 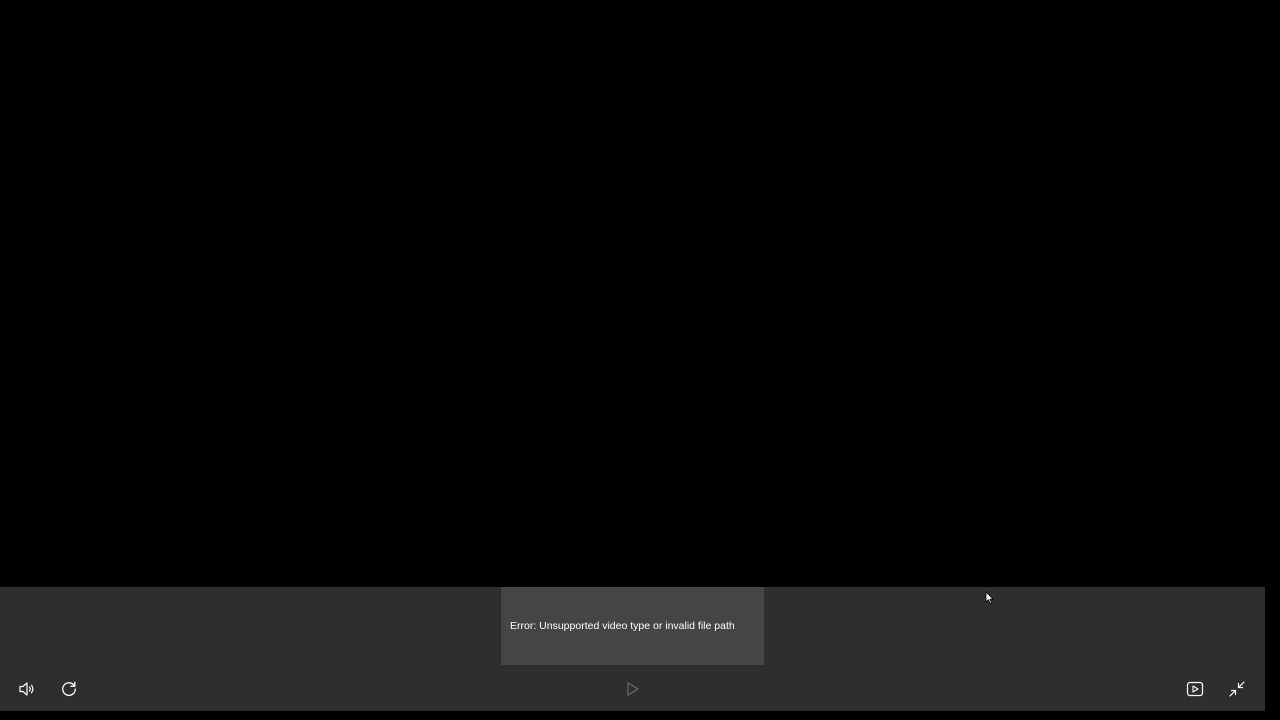 I want to click on mini-player-button, so click(x=1195, y=689).